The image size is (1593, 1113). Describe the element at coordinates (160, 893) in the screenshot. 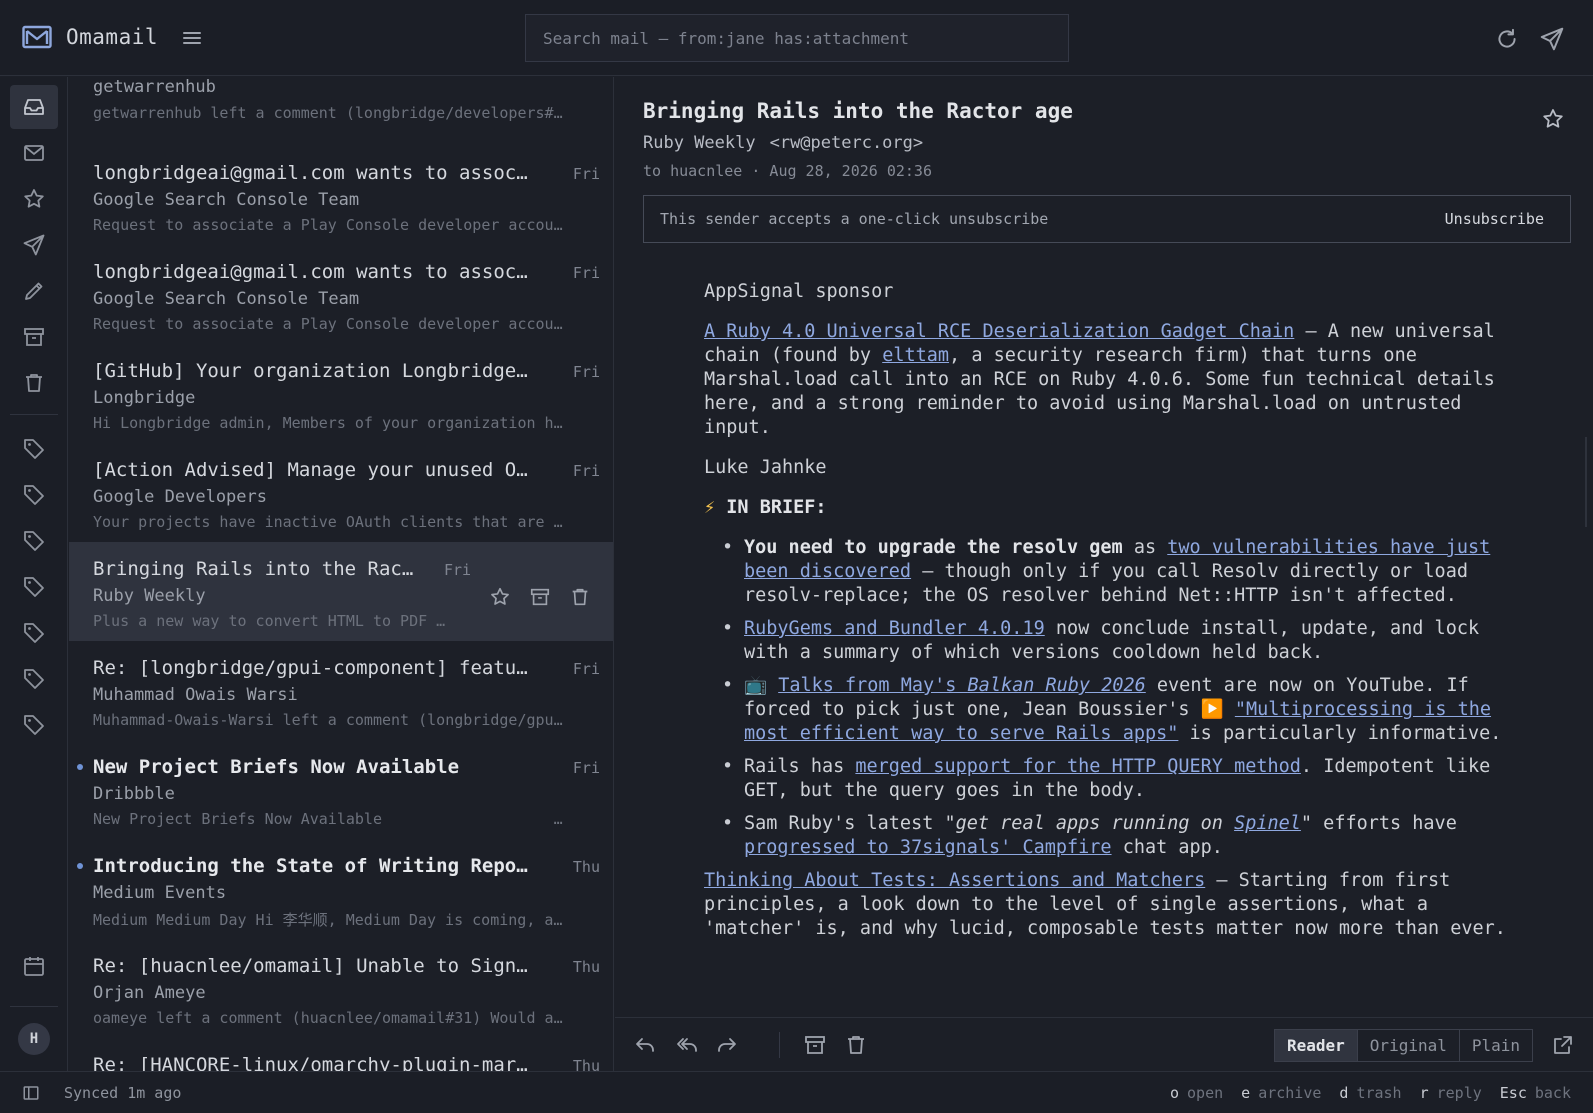

I see `message-from: Medium Events` at that location.